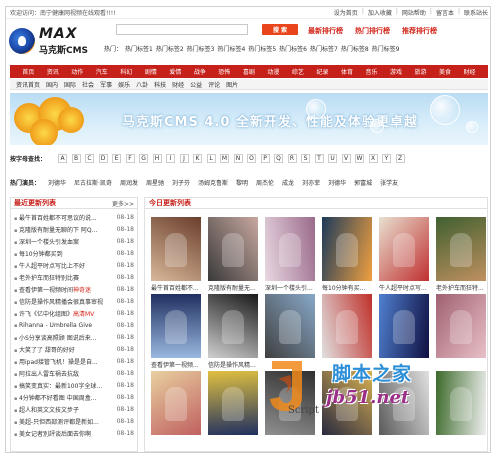 This screenshot has height=458, width=496. What do you see at coordinates (213, 182) in the screenshot?
I see `actor-link: 汤姆克鲁斯` at bounding box center [213, 182].